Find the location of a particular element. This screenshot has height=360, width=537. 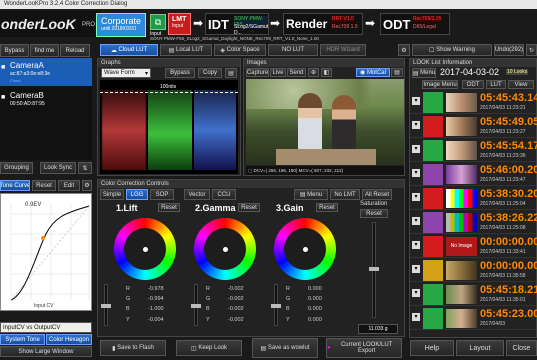

lift-puck is located at coordinates (145, 249).